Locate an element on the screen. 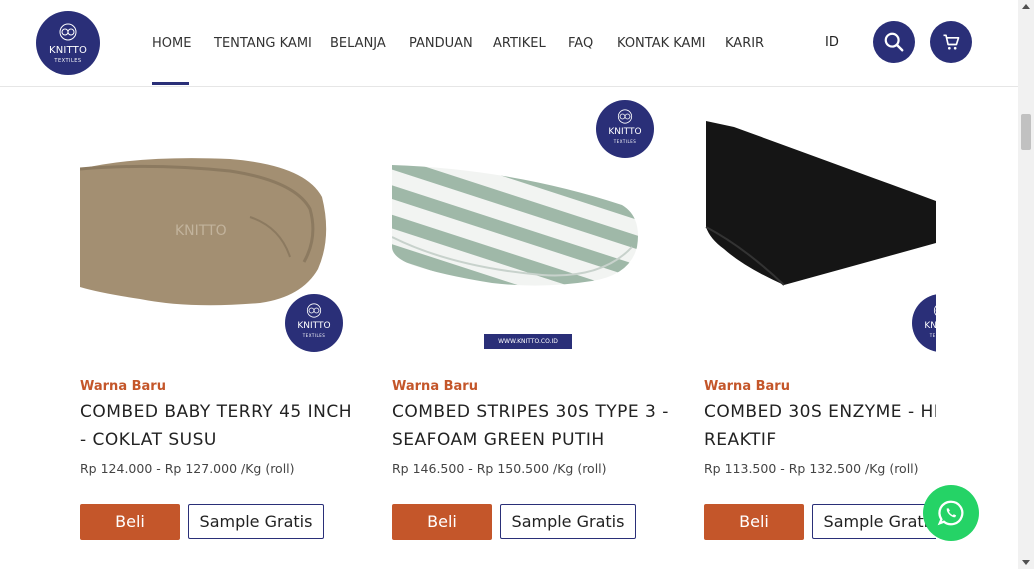 The height and width of the screenshot is (569, 1034). product-price: Rp 146.500 - Rp 150.500 /Kg (roll) is located at coordinates (499, 468).